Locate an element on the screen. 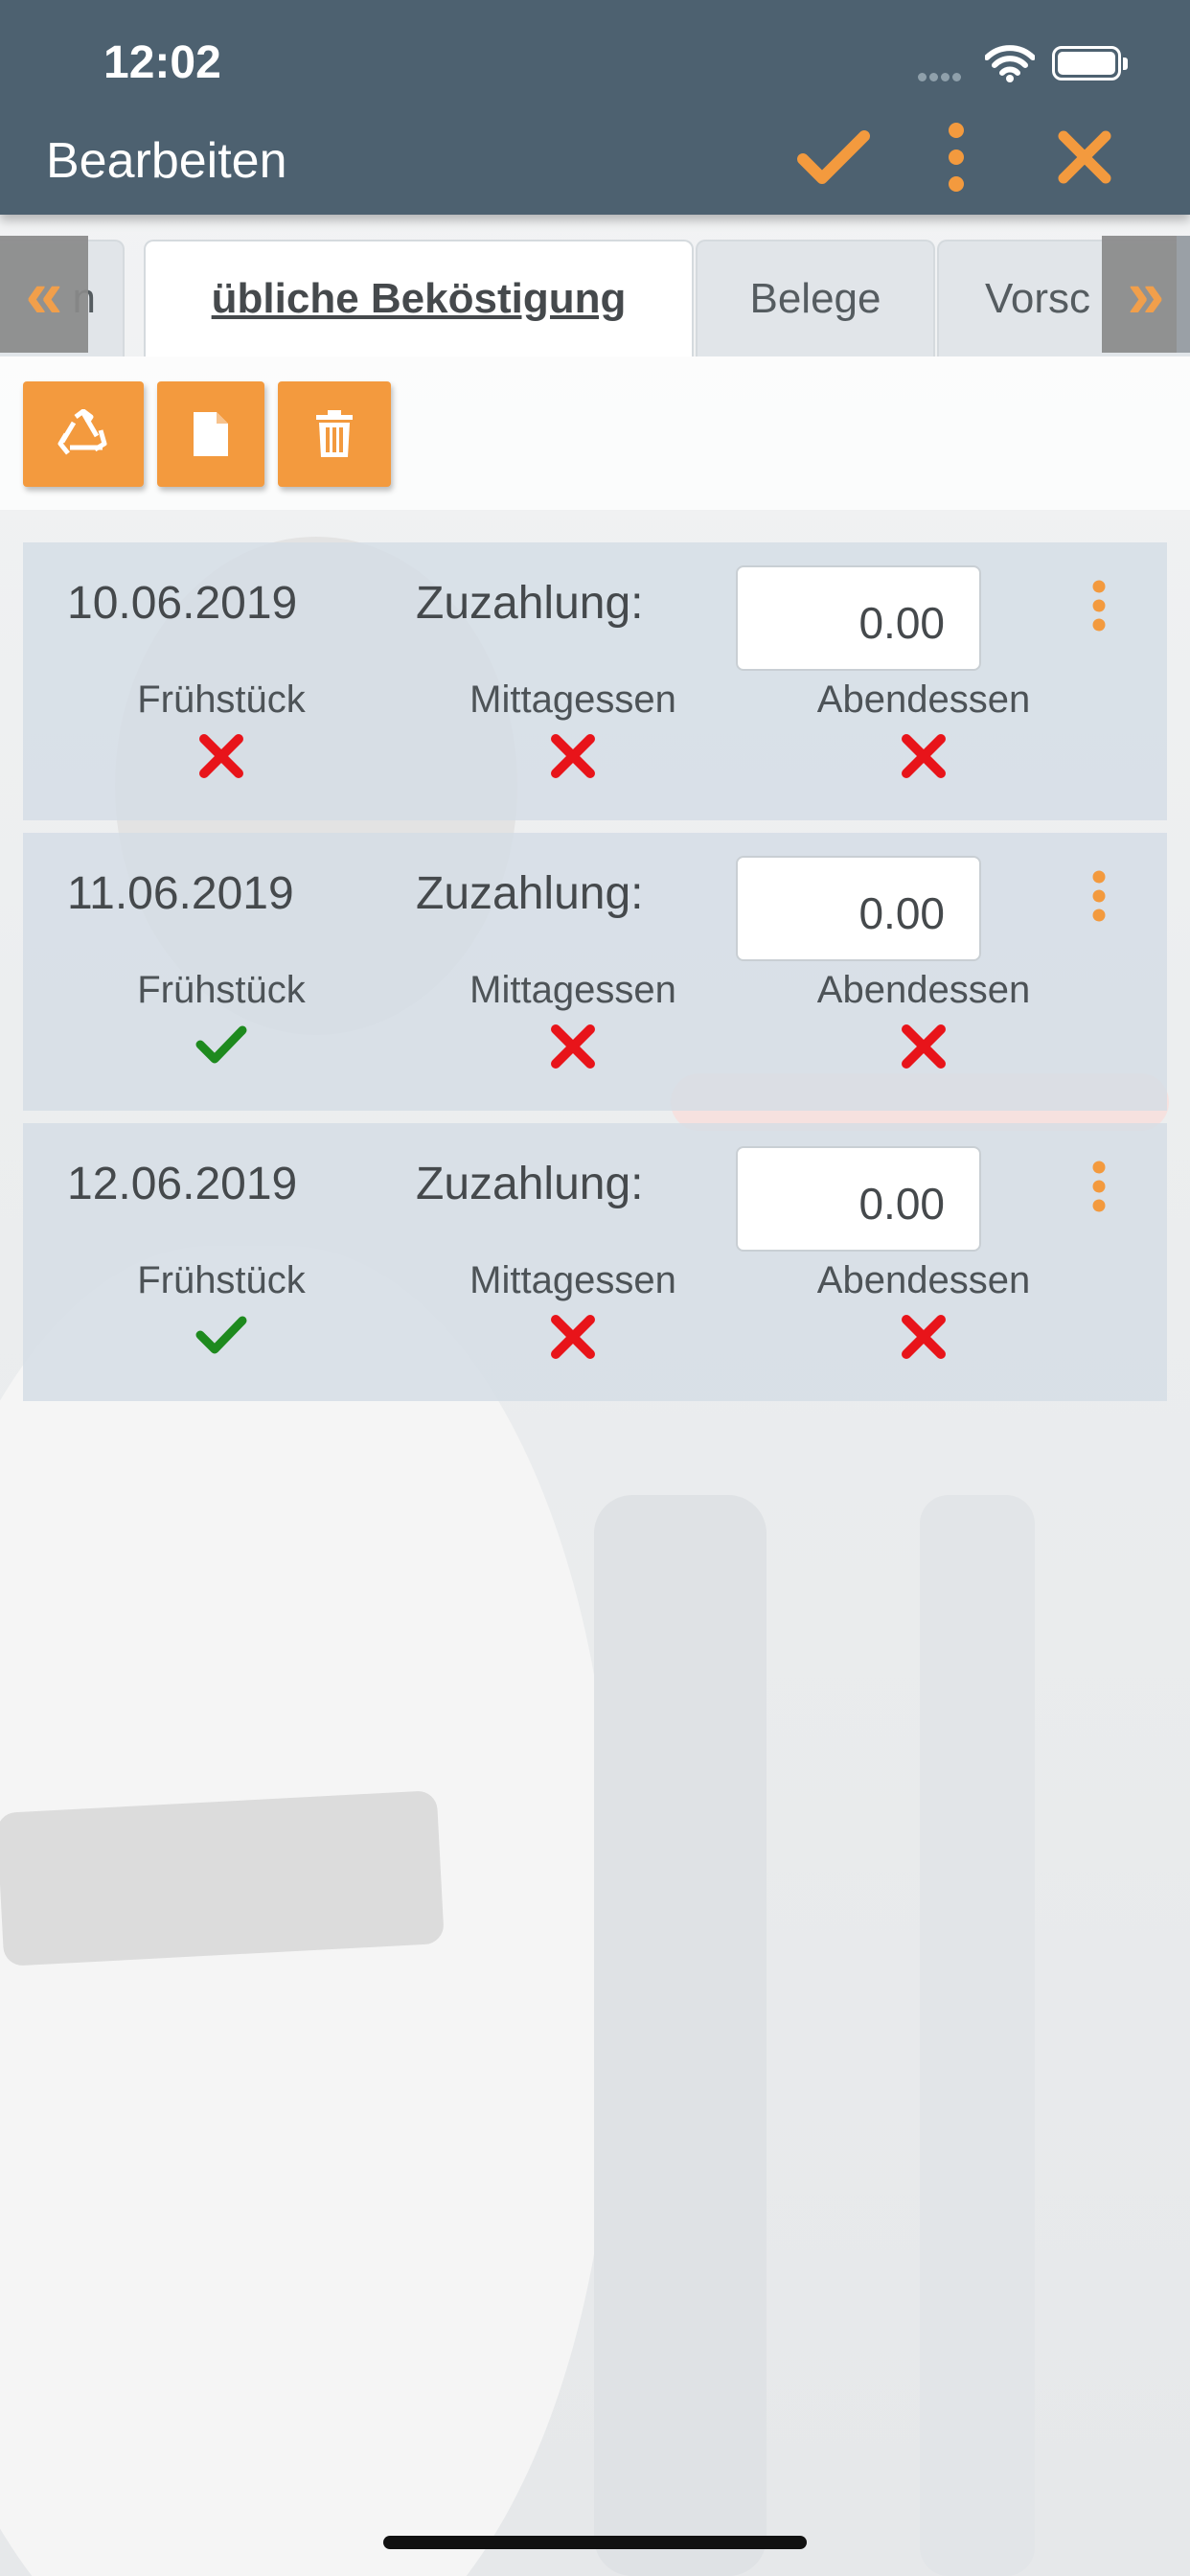  recycle-button is located at coordinates (84, 434).